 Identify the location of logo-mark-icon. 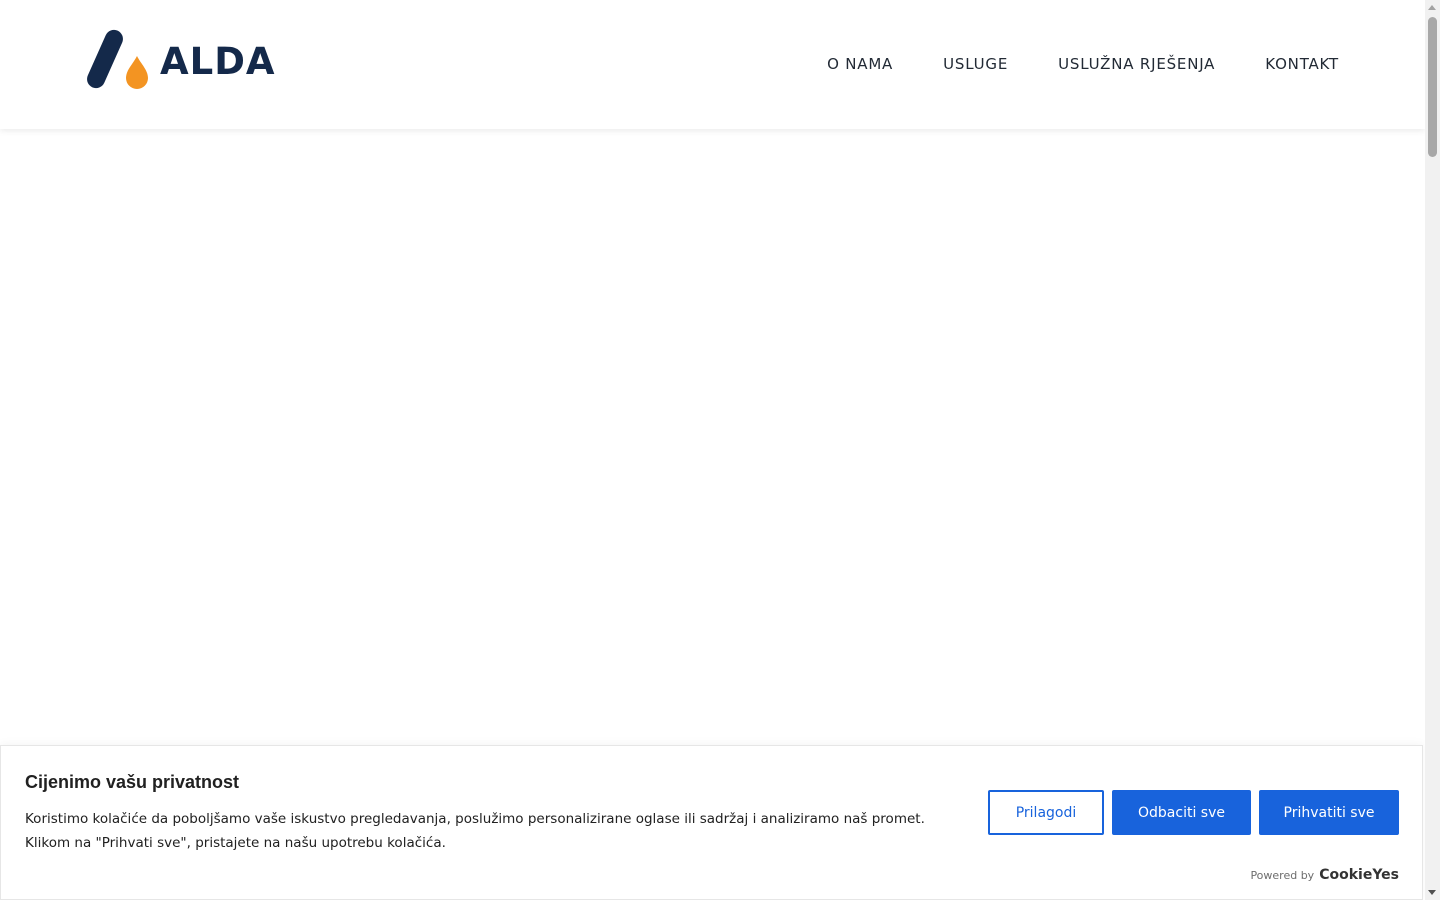
(117, 59).